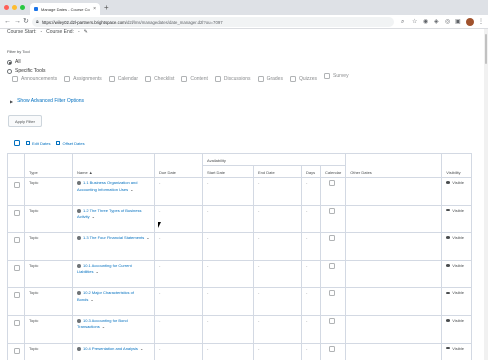 The width and height of the screenshot is (488, 360). Describe the element at coordinates (47, 101) in the screenshot. I see `advanced-filter-toggle: ▶ Show Advanced Filter Options` at that location.